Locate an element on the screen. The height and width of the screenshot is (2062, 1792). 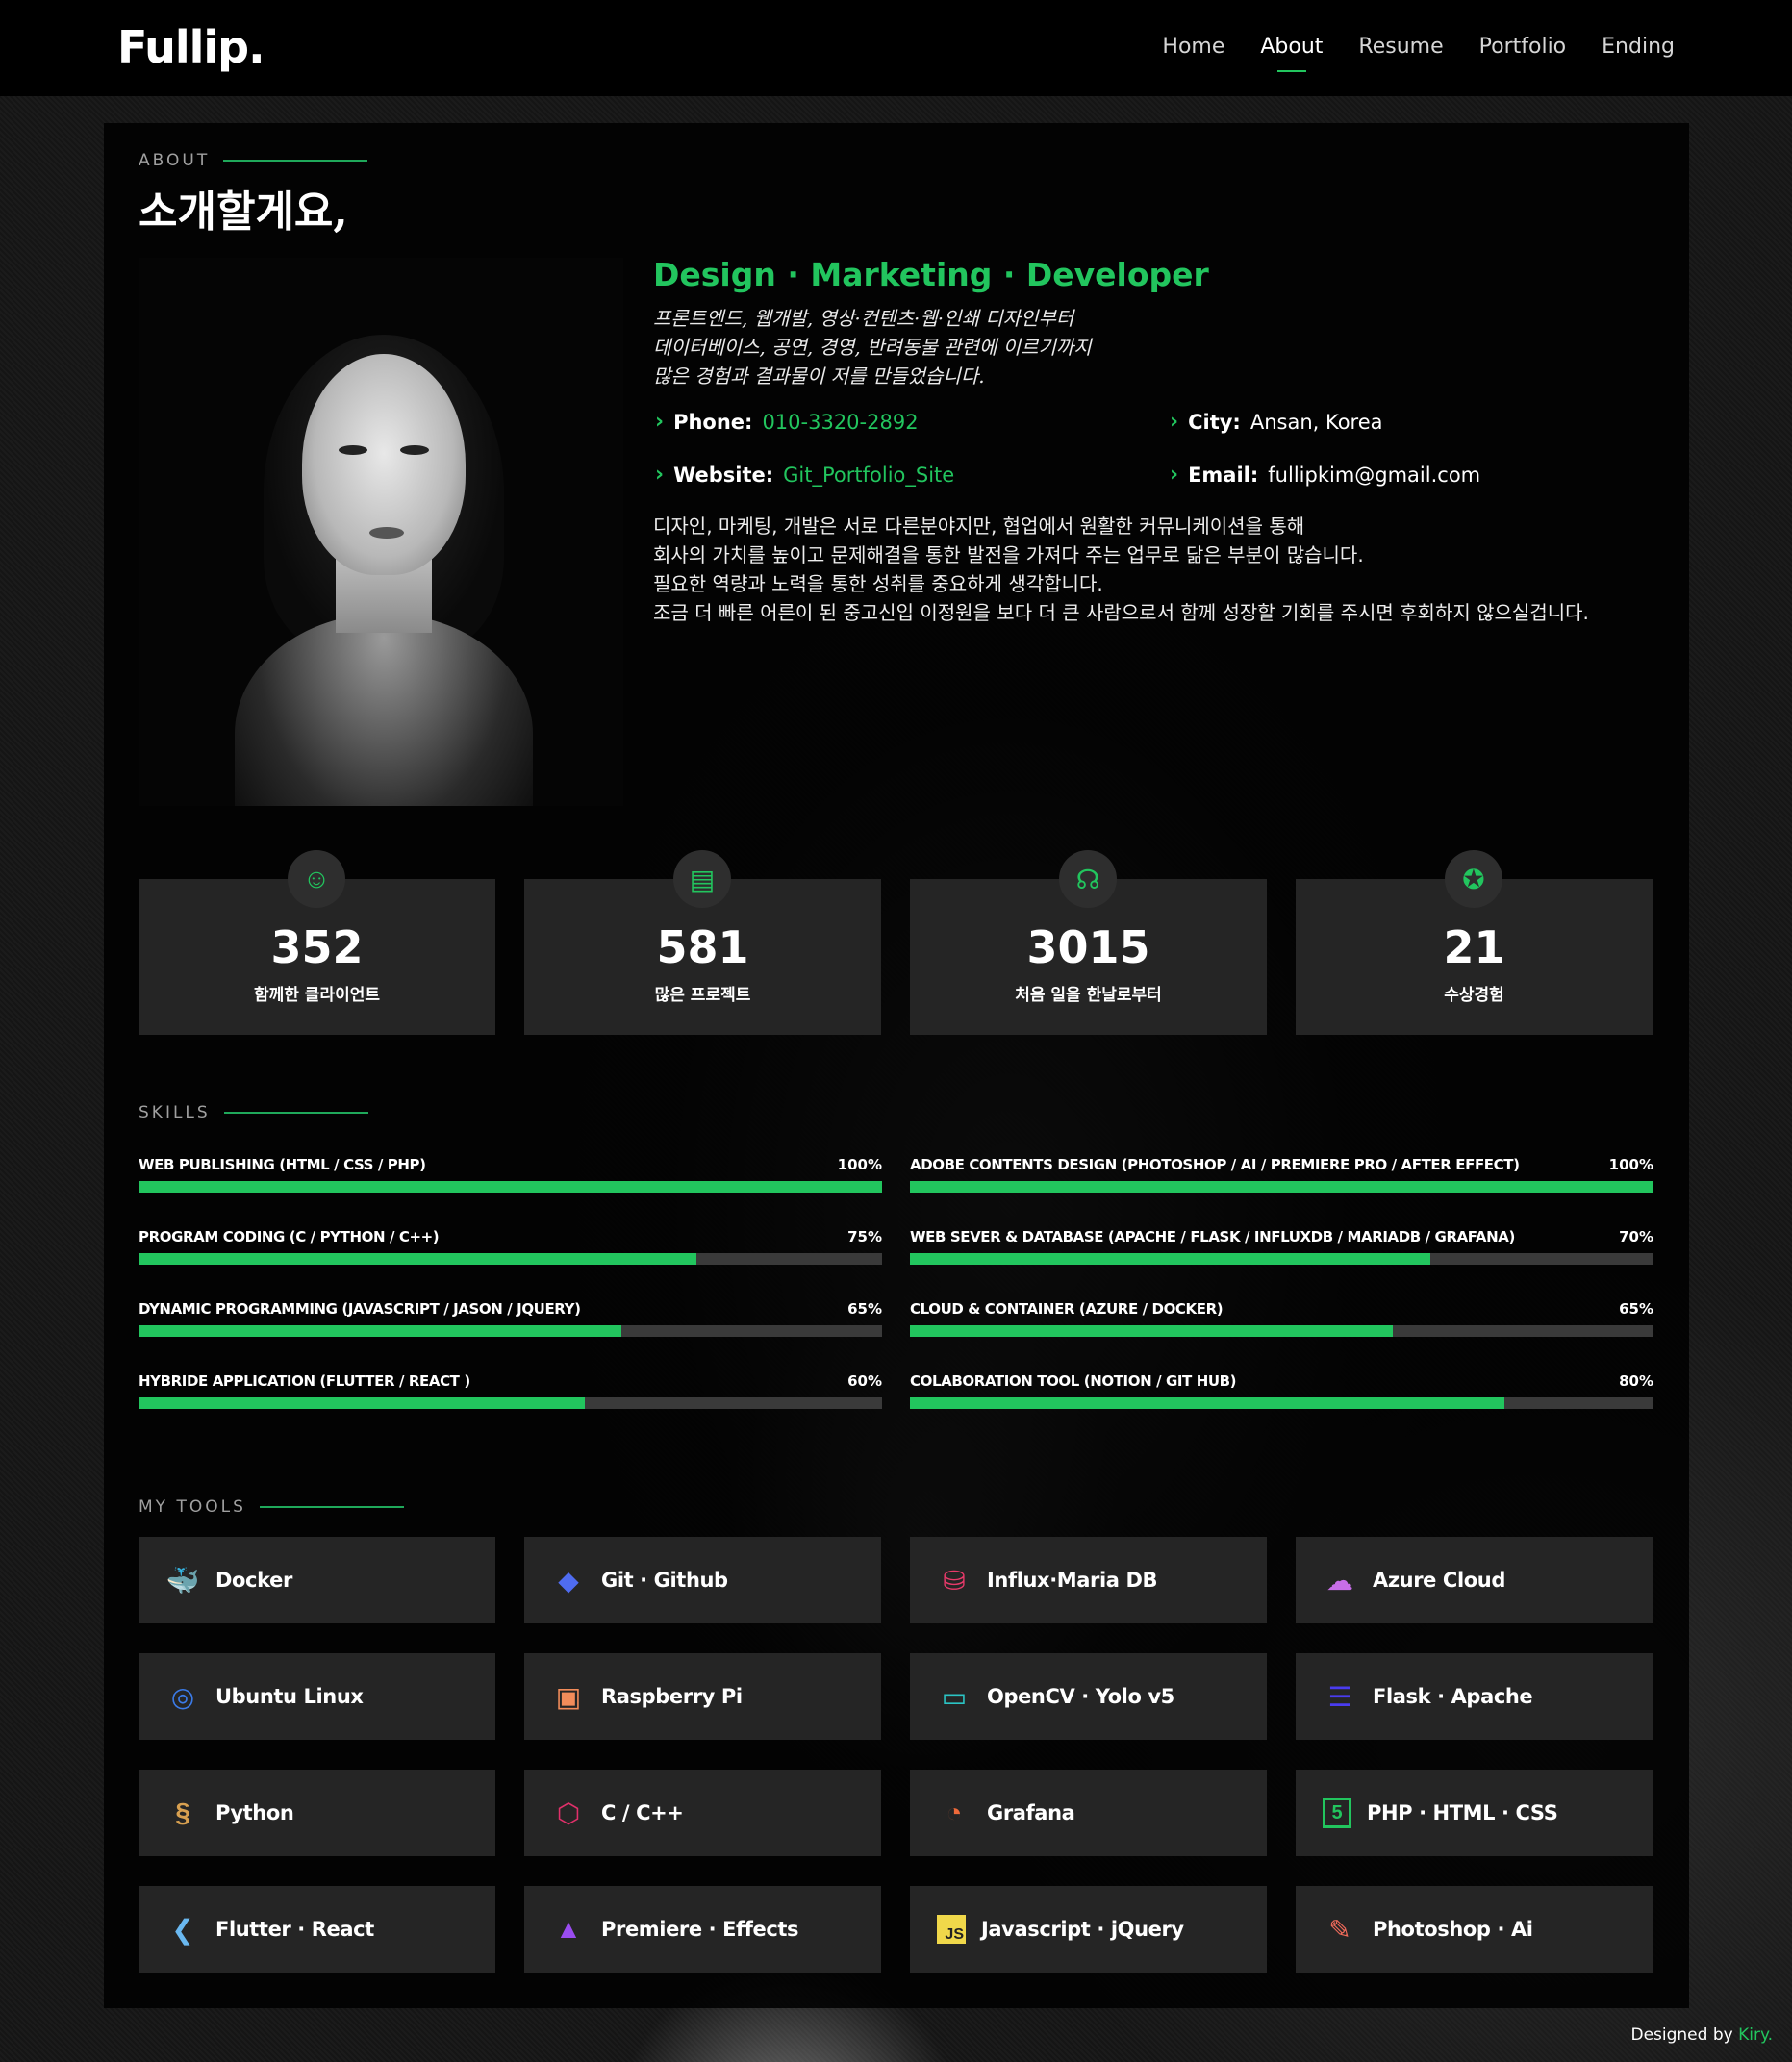
nav-resume: Resume is located at coordinates (1401, 50).